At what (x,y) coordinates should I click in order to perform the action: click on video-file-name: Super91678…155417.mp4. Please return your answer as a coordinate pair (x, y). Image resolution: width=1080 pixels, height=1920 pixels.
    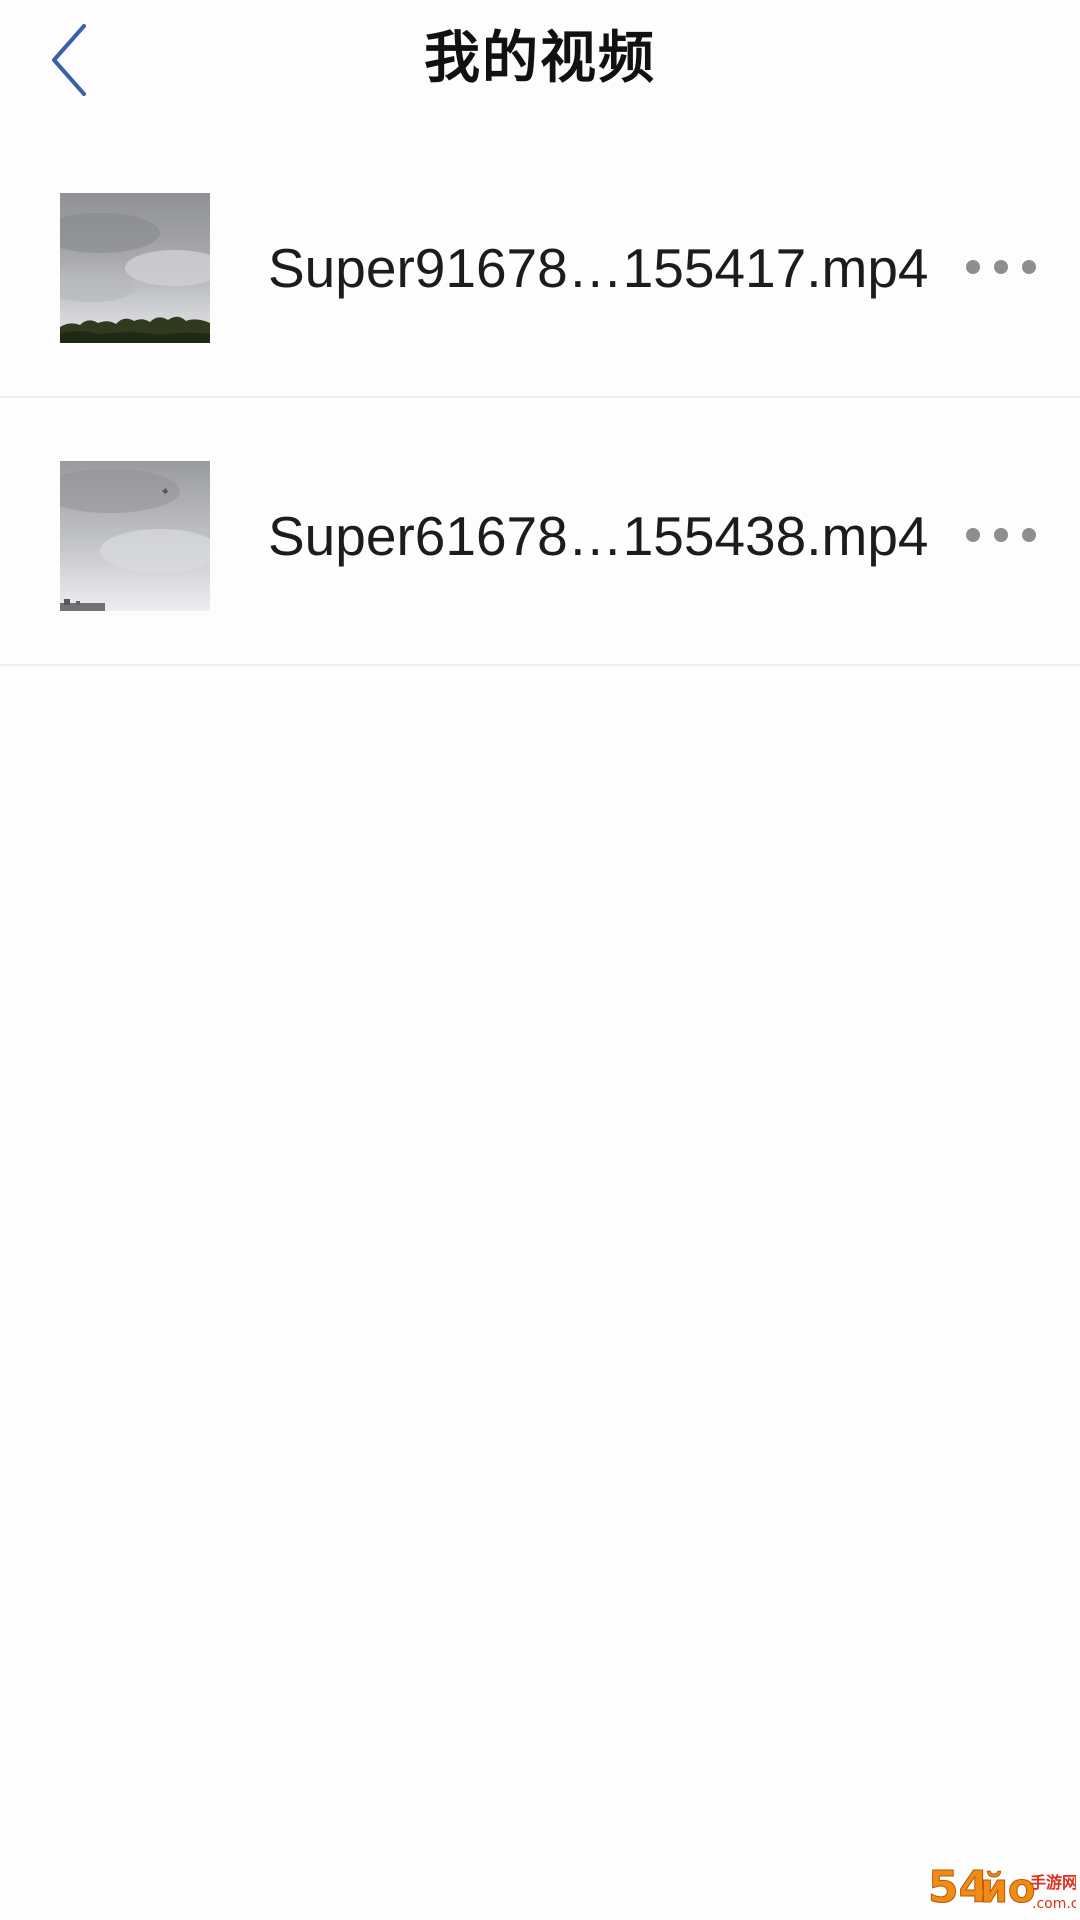
    Looking at the image, I should click on (598, 268).